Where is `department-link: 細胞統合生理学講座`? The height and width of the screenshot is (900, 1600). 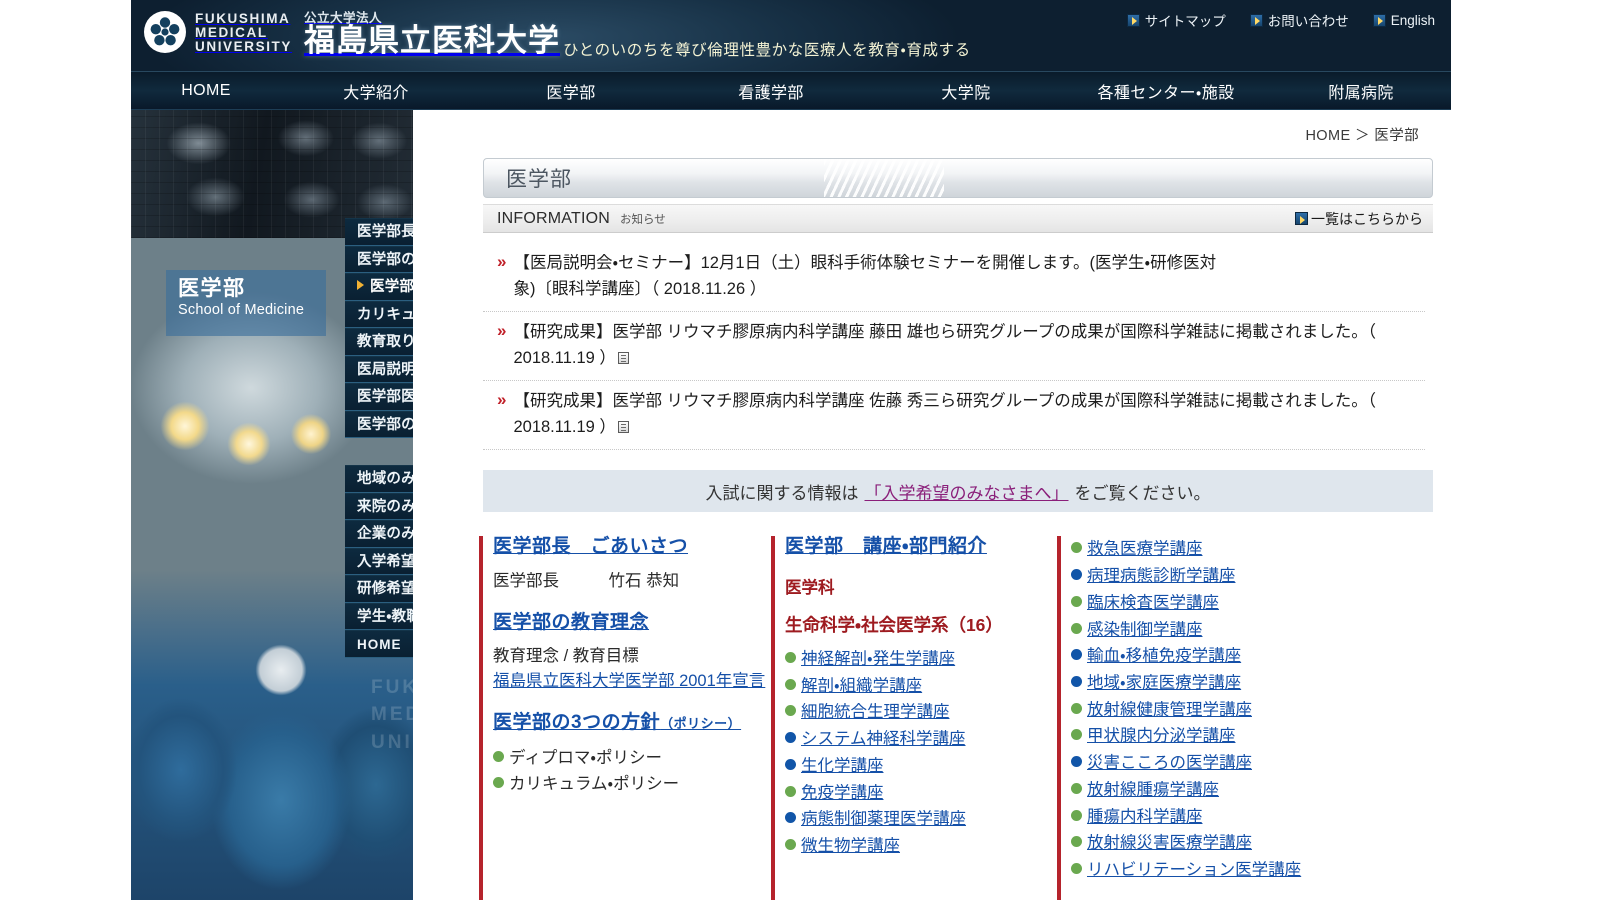 department-link: 細胞統合生理学講座 is located at coordinates (875, 712).